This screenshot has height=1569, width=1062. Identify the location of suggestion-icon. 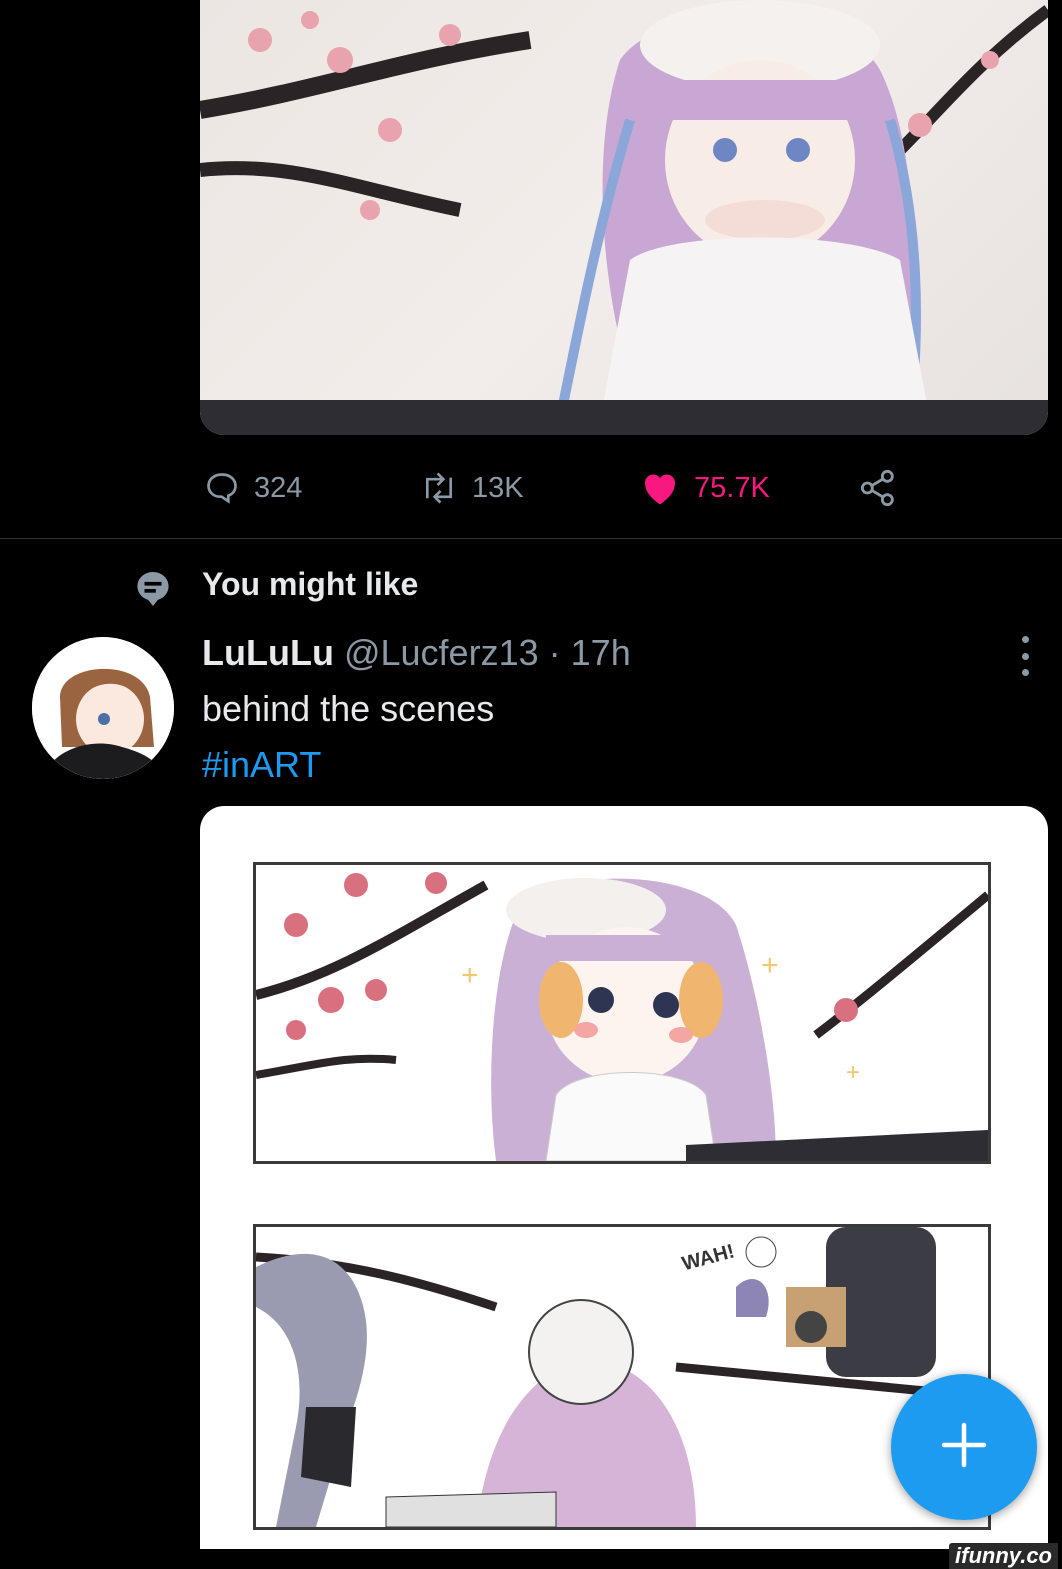
(153, 591).